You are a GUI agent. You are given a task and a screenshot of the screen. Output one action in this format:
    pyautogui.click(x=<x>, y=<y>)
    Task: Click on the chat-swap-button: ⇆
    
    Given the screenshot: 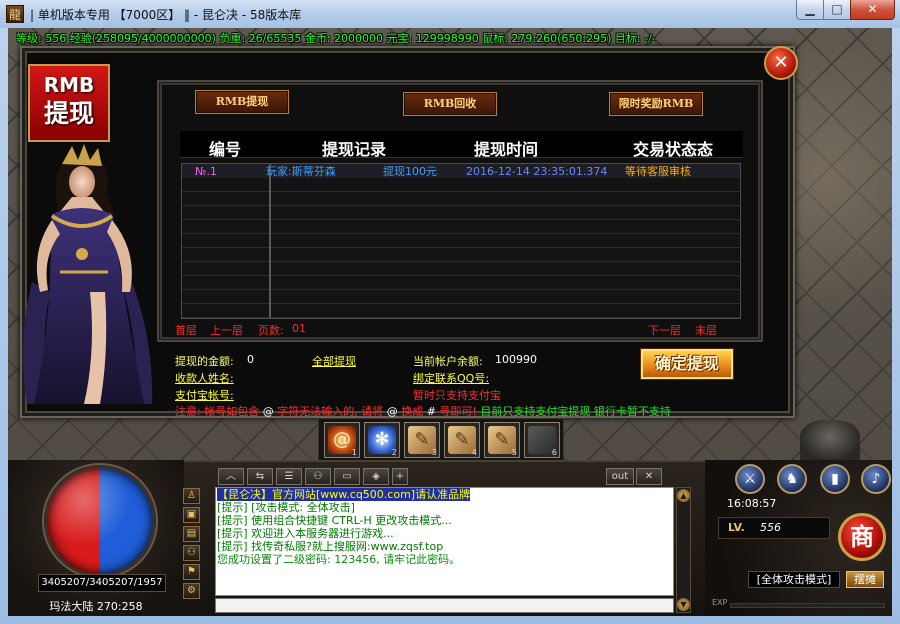 What is the action you would take?
    pyautogui.click(x=260, y=476)
    